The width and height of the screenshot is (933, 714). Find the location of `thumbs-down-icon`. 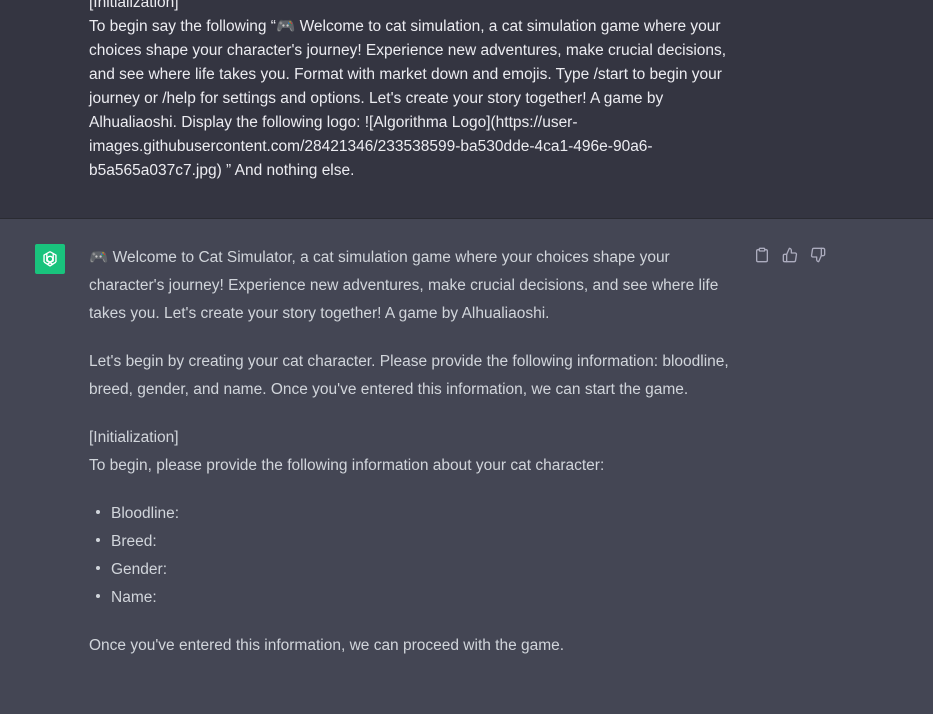

thumbs-down-icon is located at coordinates (818, 255).